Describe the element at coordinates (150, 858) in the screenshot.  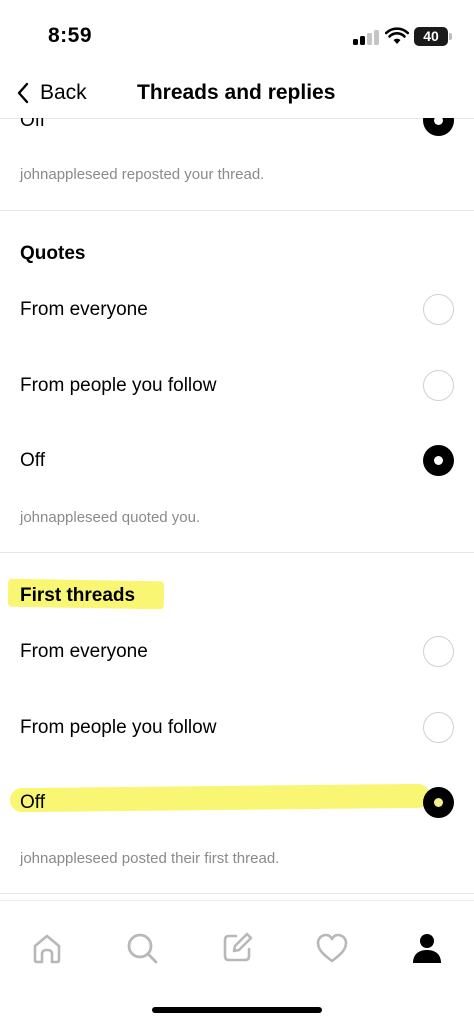
I see `first-threads-caption: johnappleseed posted their first thread.` at that location.